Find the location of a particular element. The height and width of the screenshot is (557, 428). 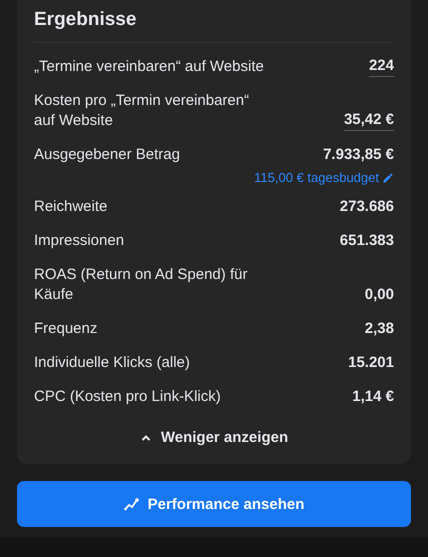

metric-label: CPC (Kosten pro Link-Klick) is located at coordinates (127, 397).